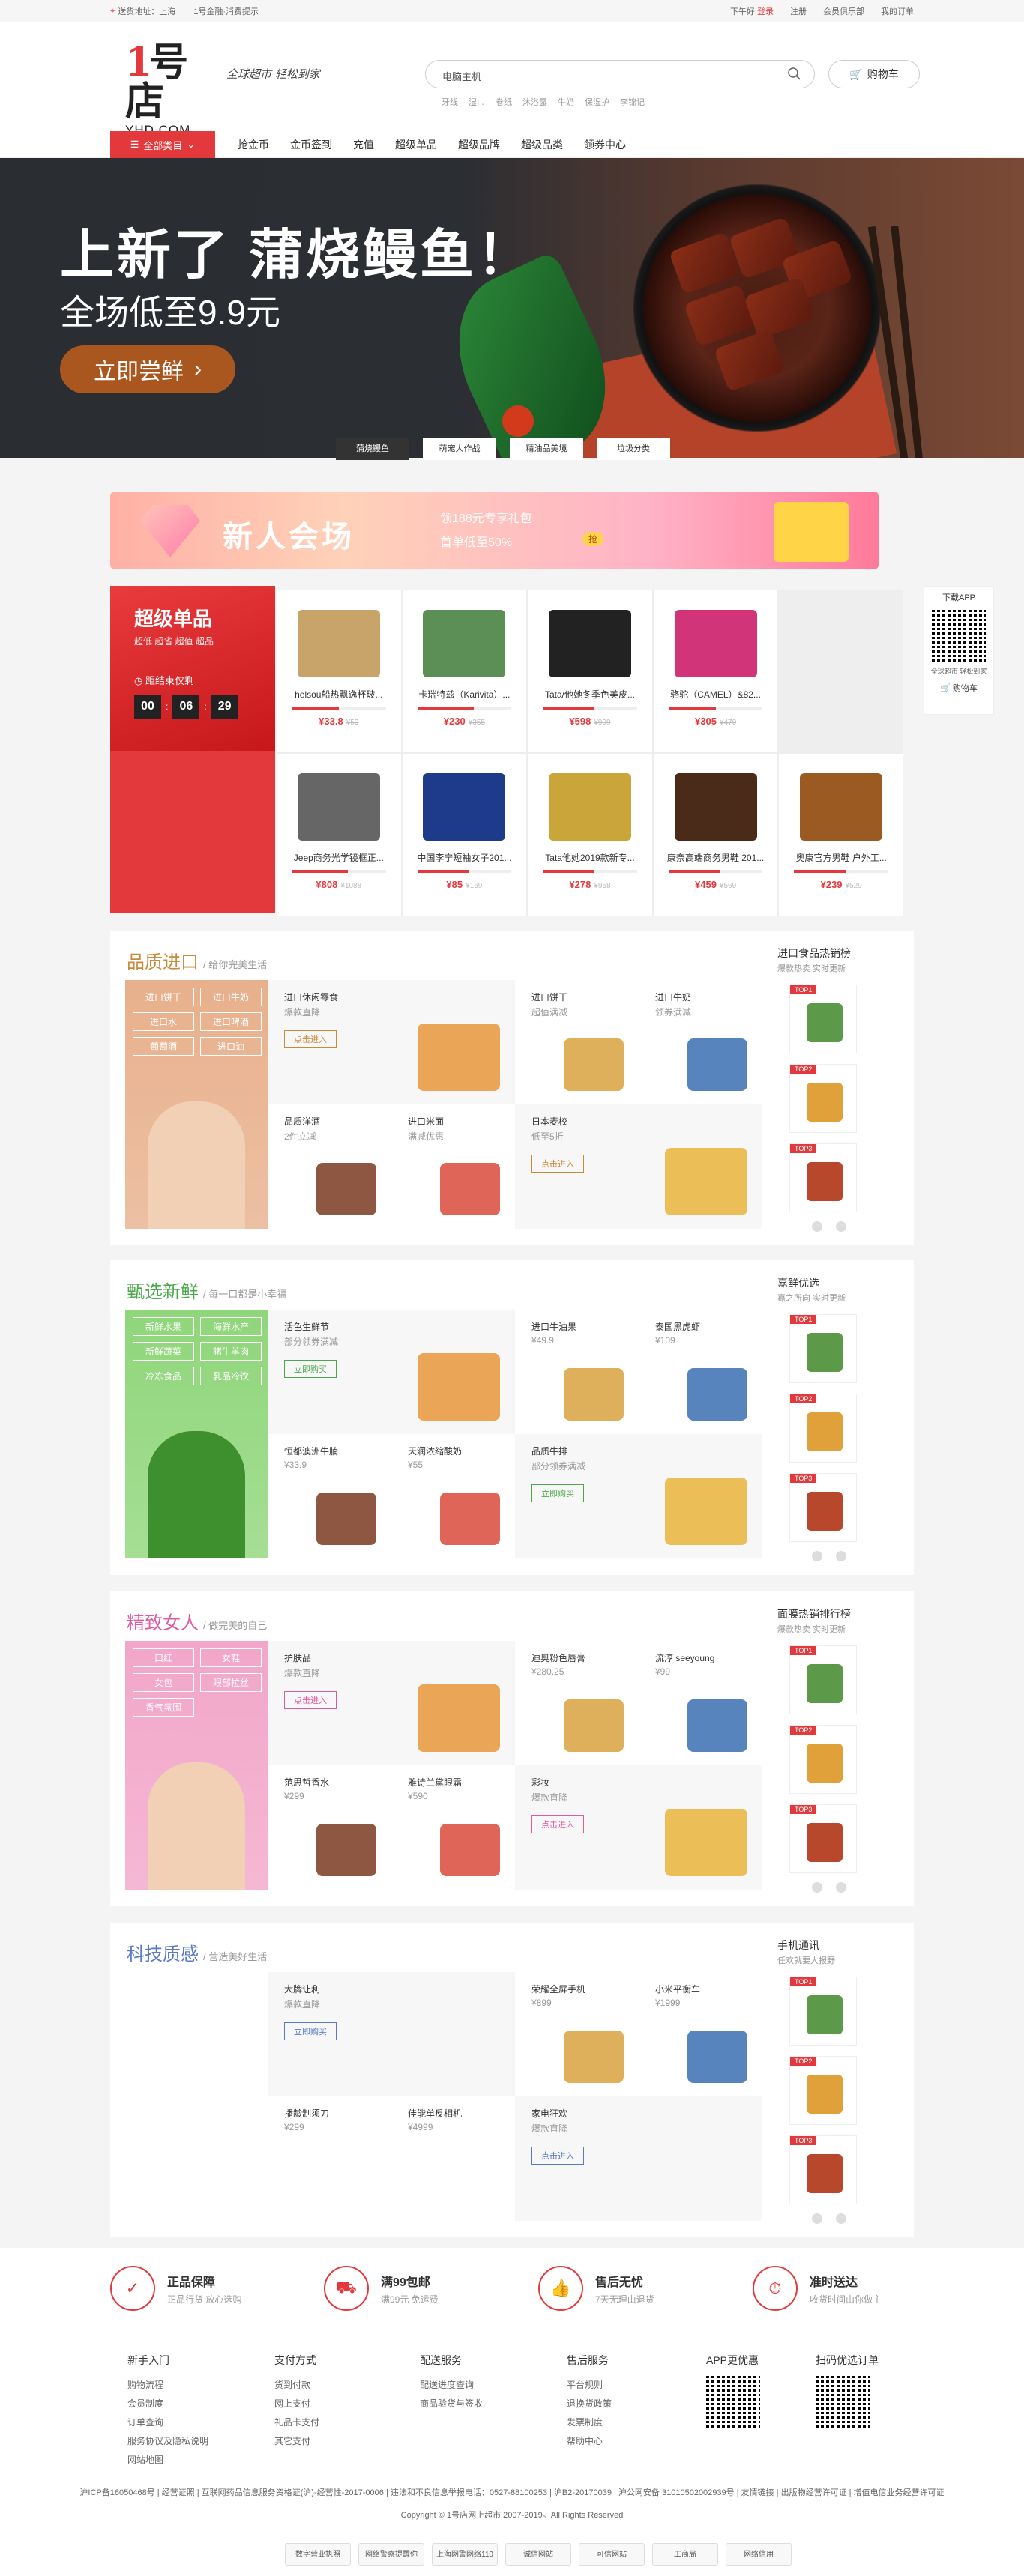  Describe the element at coordinates (329, 1496) in the screenshot. I see `floor-cell: 恒都澳洲牛腩 ¥33.9` at that location.